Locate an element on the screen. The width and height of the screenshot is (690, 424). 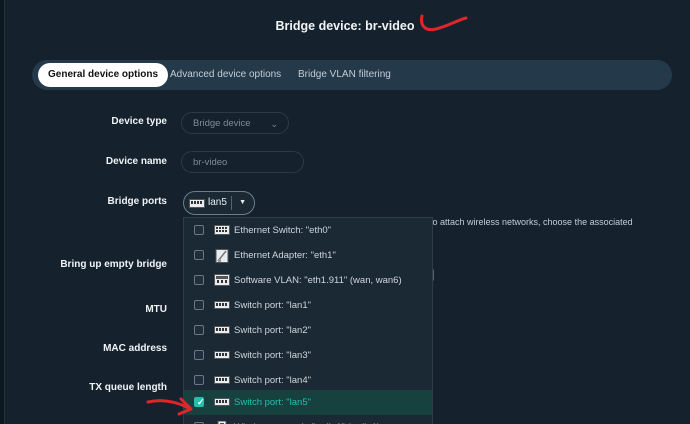
bridge-ports-multiselect: lan5 ▼ is located at coordinates (219, 203).